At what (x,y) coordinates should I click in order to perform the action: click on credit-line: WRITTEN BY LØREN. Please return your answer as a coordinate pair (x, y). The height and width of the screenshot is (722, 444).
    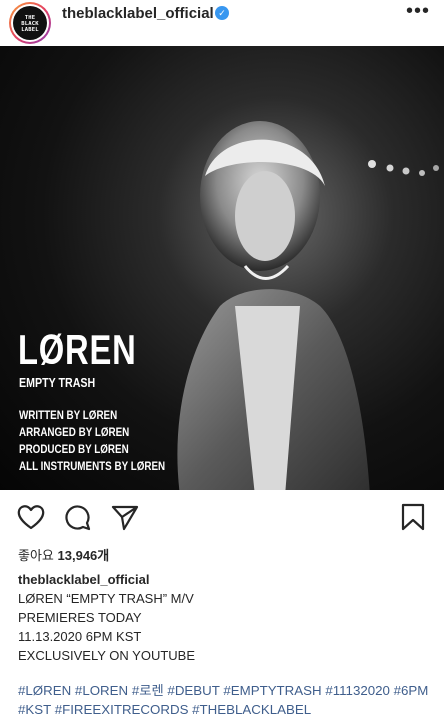
    Looking at the image, I should click on (68, 415).